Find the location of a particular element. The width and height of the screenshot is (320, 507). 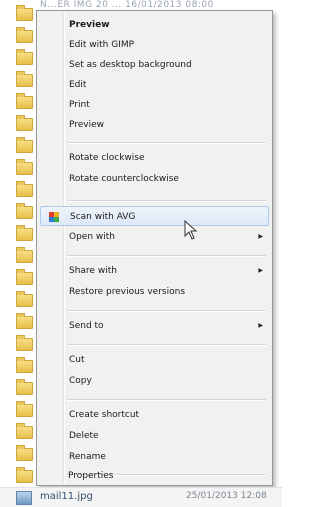

menu-item-label: Set as desktop background is located at coordinates (130, 65).